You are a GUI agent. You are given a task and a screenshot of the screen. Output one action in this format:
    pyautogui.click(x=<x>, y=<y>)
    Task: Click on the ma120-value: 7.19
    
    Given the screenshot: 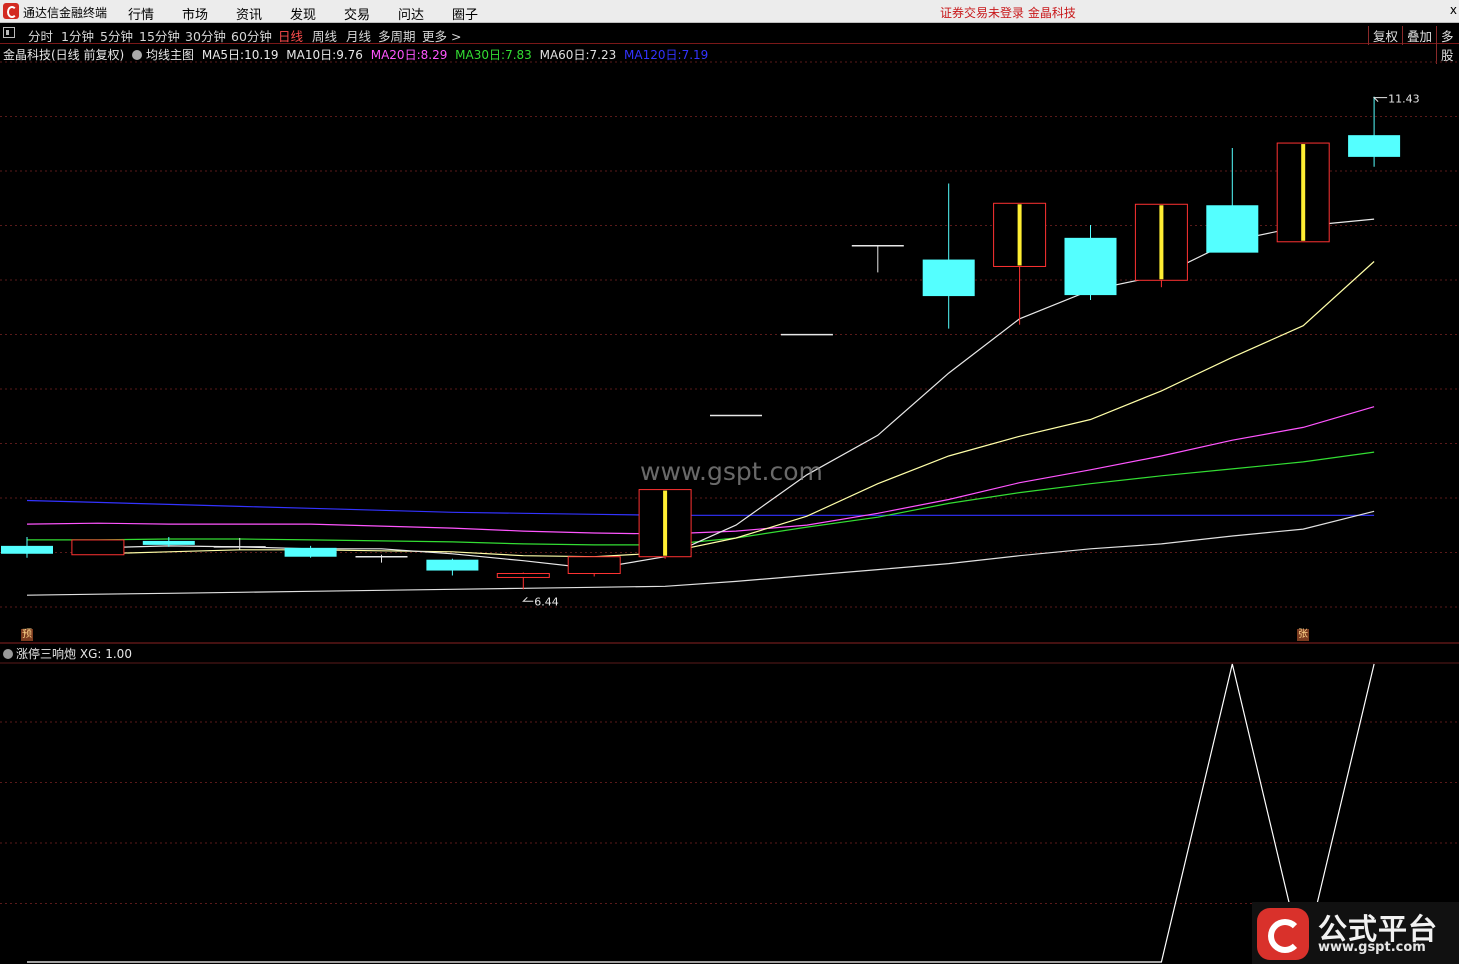 What is the action you would take?
    pyautogui.click(x=695, y=55)
    